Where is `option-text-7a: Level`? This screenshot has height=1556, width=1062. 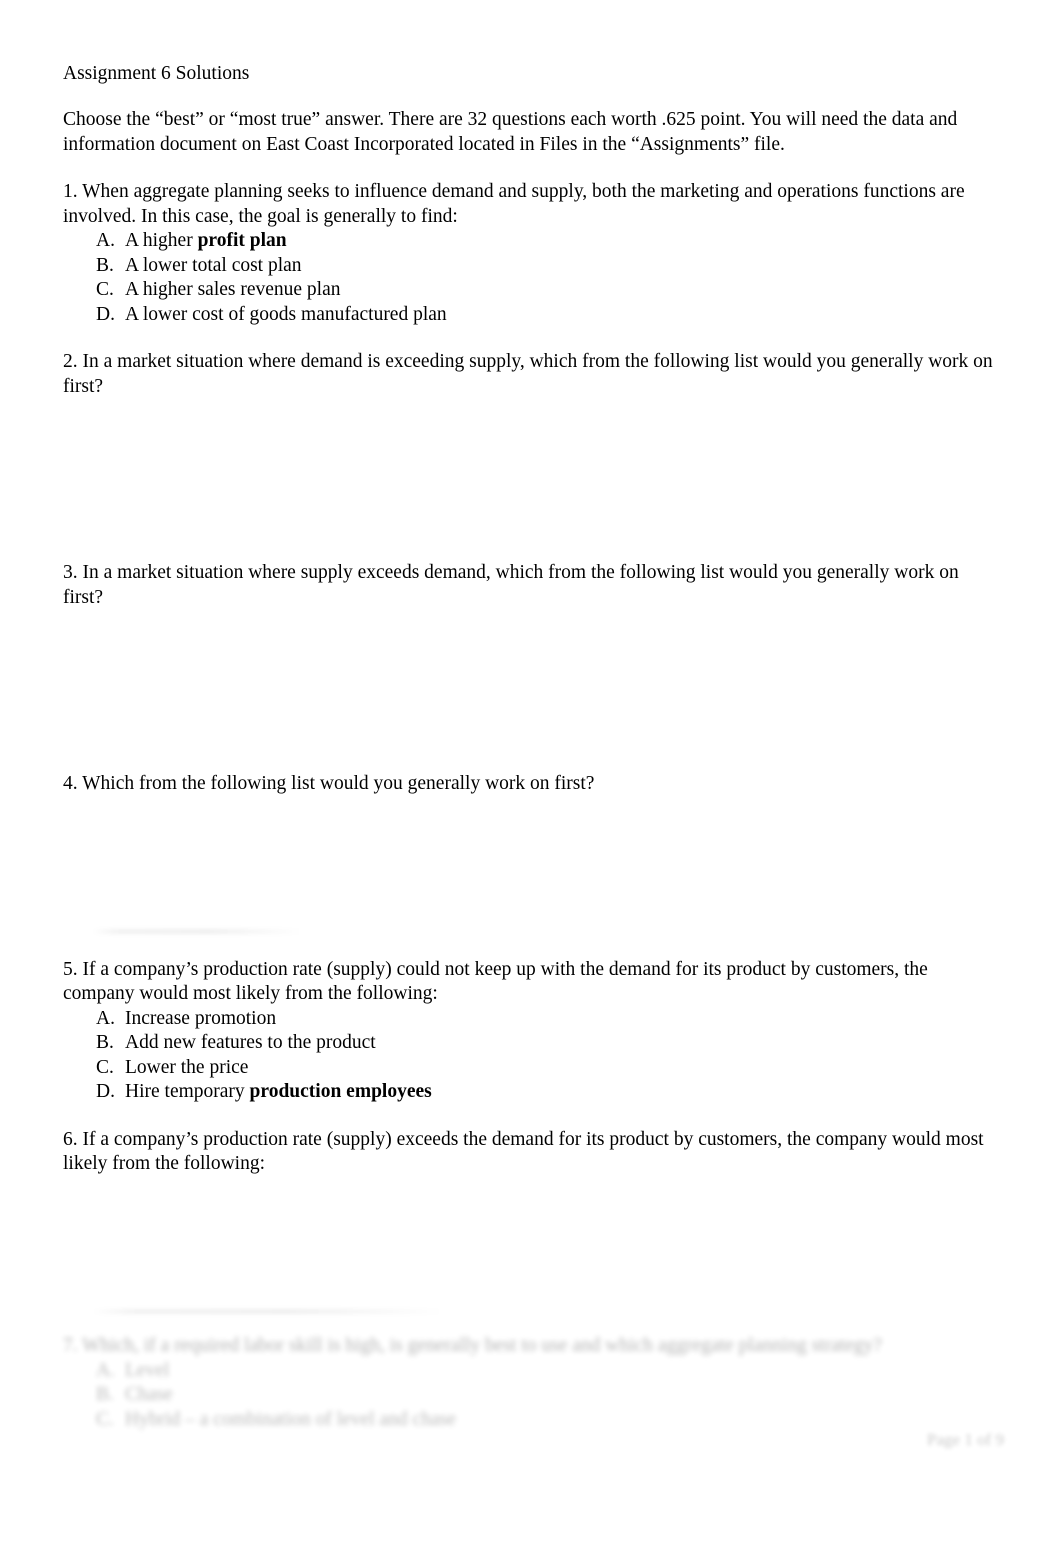
option-text-7a: Level is located at coordinates (147, 1370).